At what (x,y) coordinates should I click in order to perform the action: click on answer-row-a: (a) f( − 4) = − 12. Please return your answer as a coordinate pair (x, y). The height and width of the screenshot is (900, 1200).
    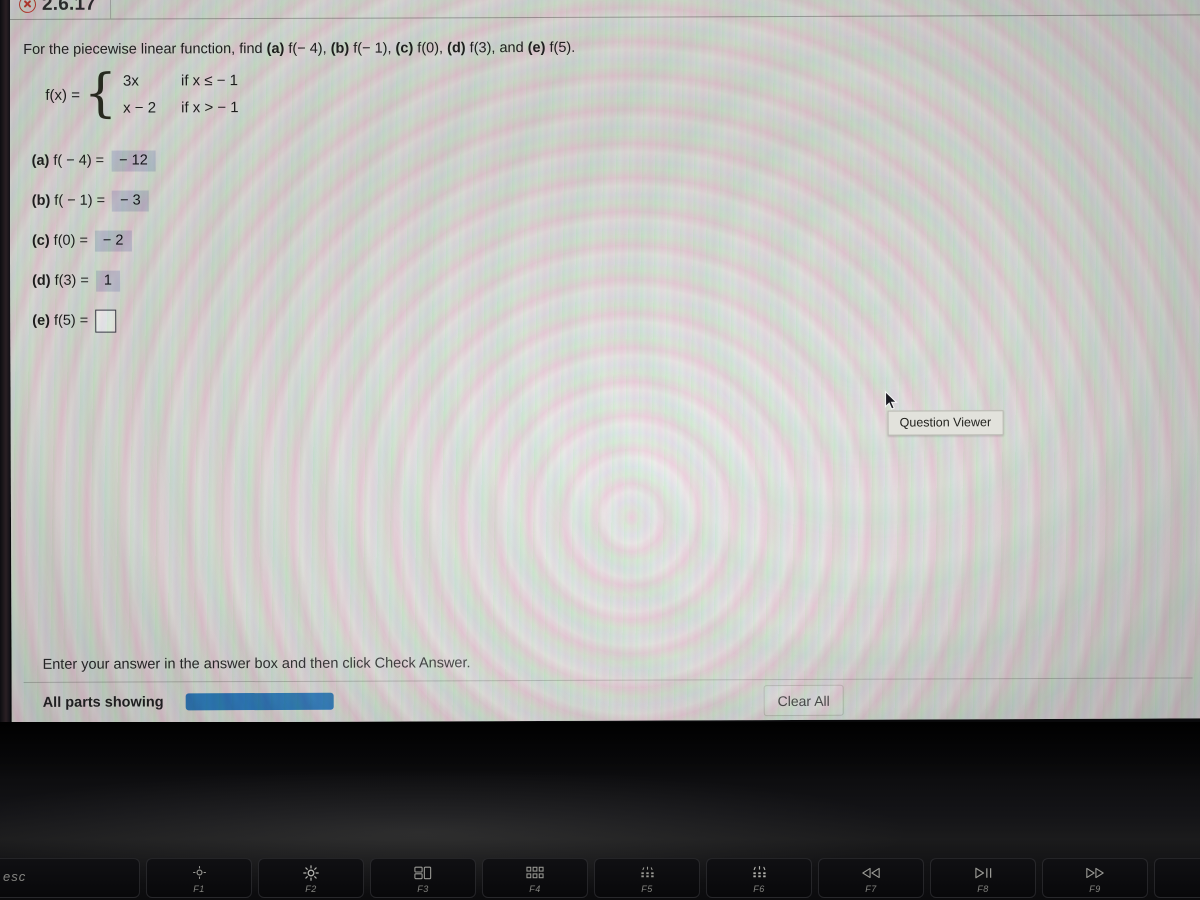
    Looking at the image, I should click on (94, 160).